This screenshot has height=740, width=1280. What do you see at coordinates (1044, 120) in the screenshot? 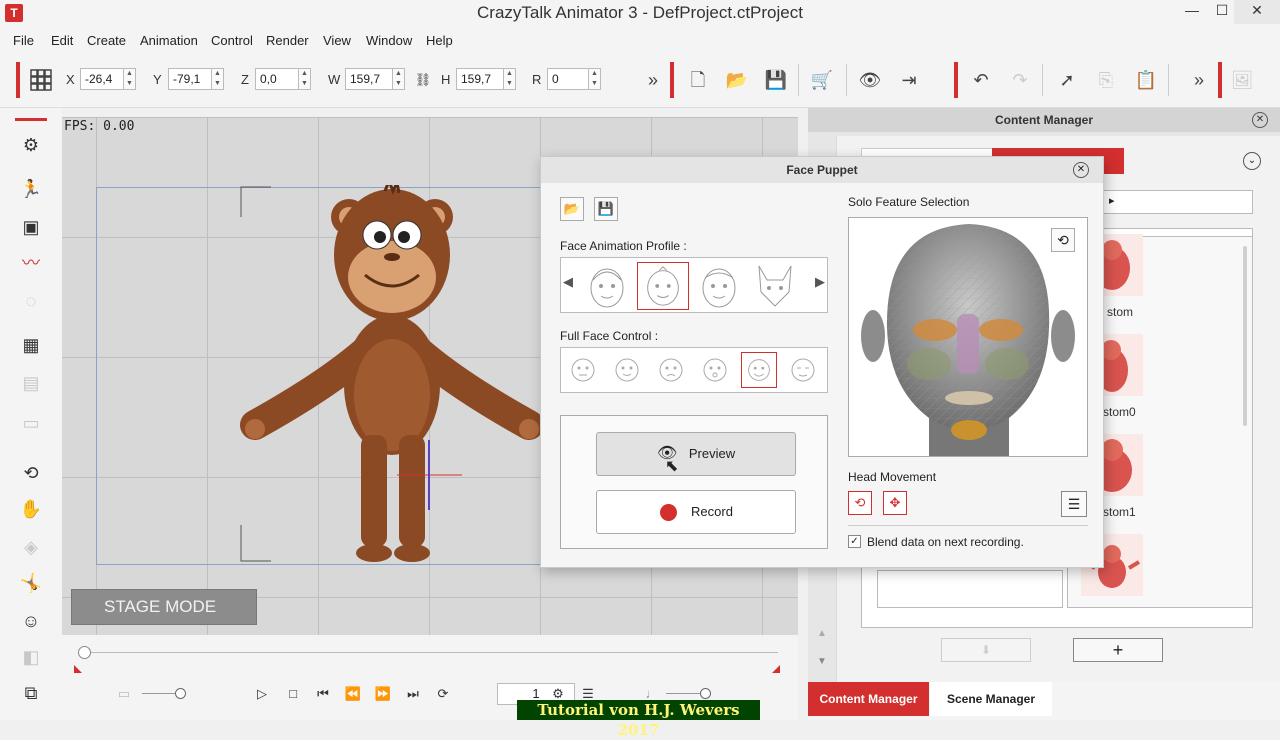
I see `content-manager-title: Content Manager` at bounding box center [1044, 120].